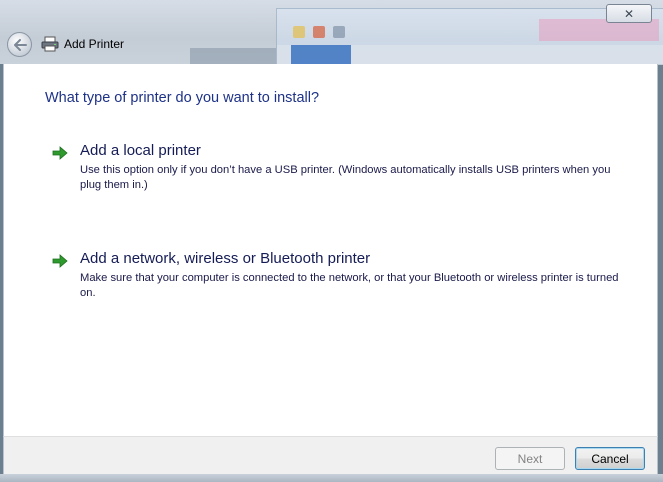 The image size is (663, 482). I want to click on title-bar: ✕ Add Printer, so click(331, 32).